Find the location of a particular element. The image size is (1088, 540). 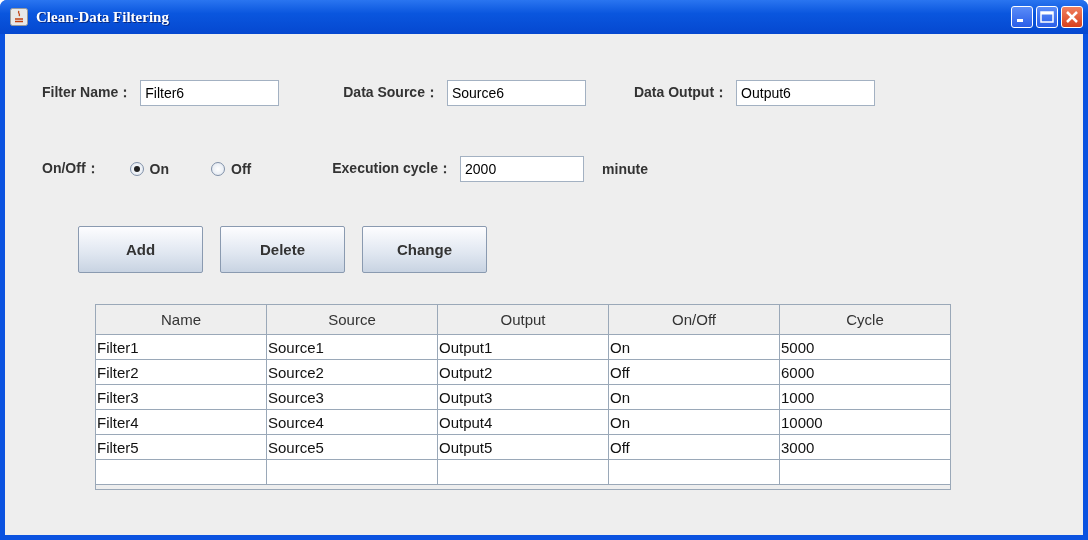

maximize-button is located at coordinates (1047, 17).